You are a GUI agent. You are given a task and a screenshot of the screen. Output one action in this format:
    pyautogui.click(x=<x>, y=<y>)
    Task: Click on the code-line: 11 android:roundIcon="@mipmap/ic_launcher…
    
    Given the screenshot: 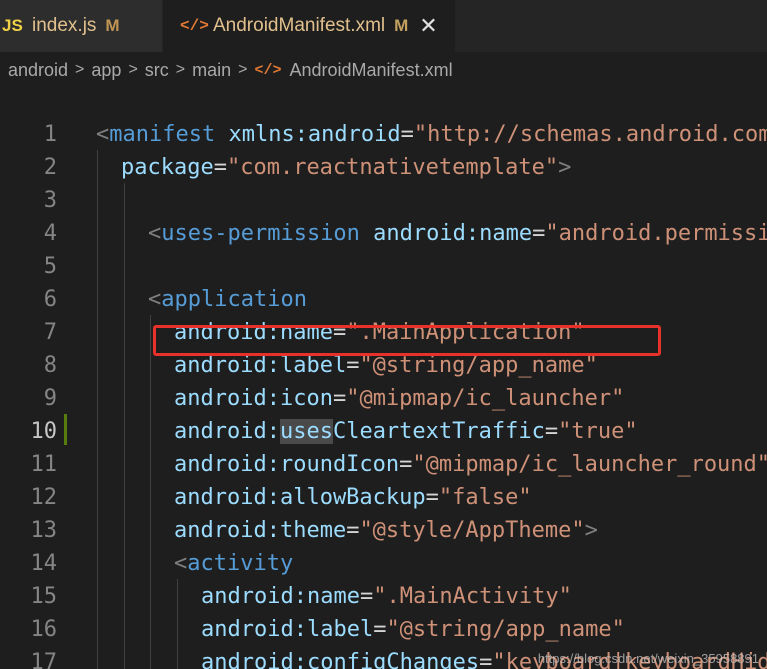 What is the action you would take?
    pyautogui.click(x=383, y=464)
    